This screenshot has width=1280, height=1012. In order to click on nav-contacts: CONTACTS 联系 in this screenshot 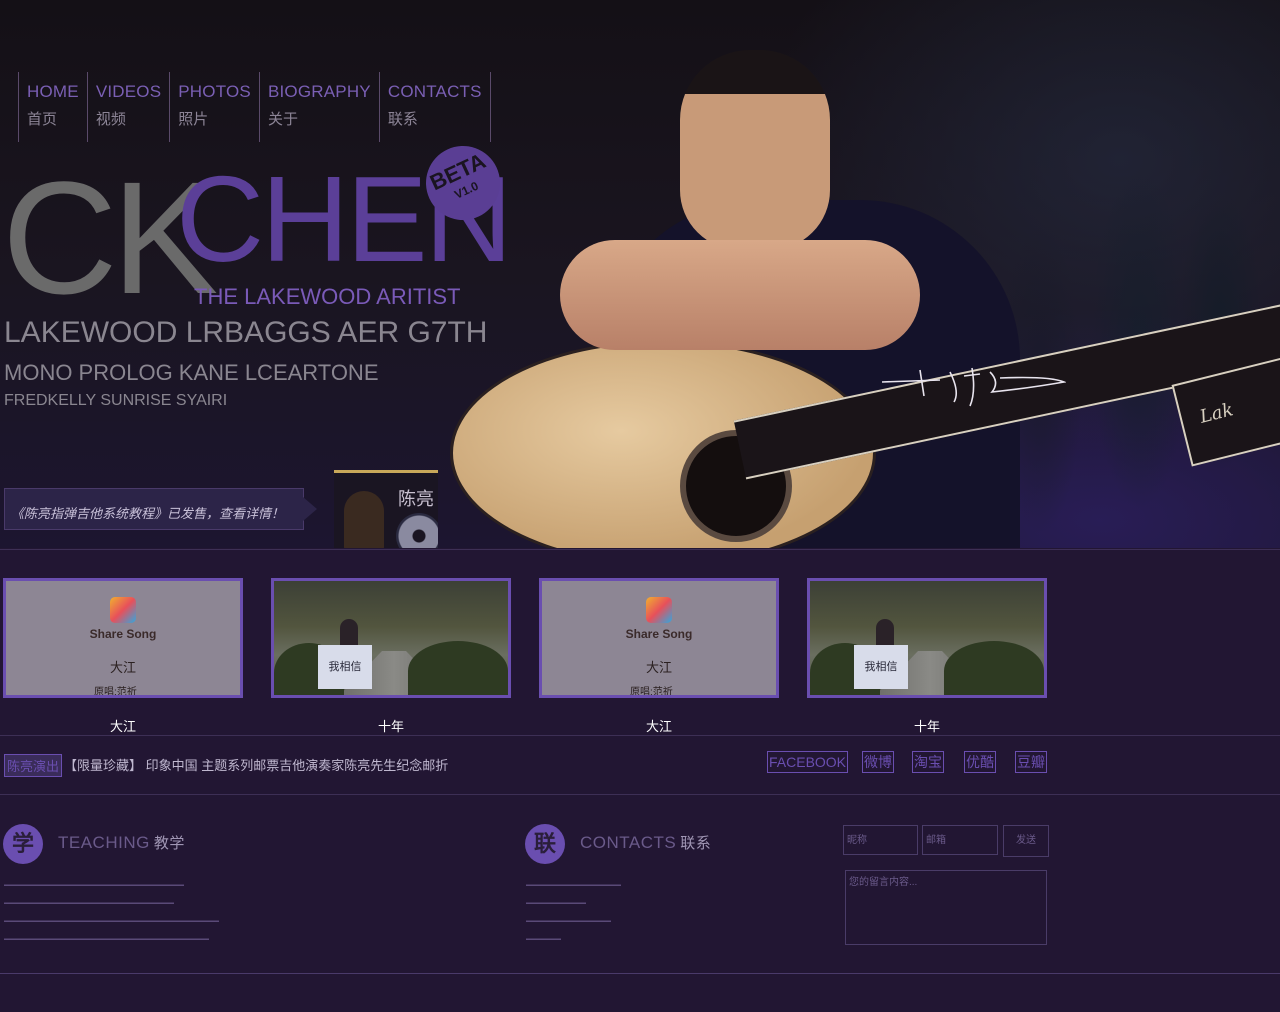, I will do `click(435, 107)`.